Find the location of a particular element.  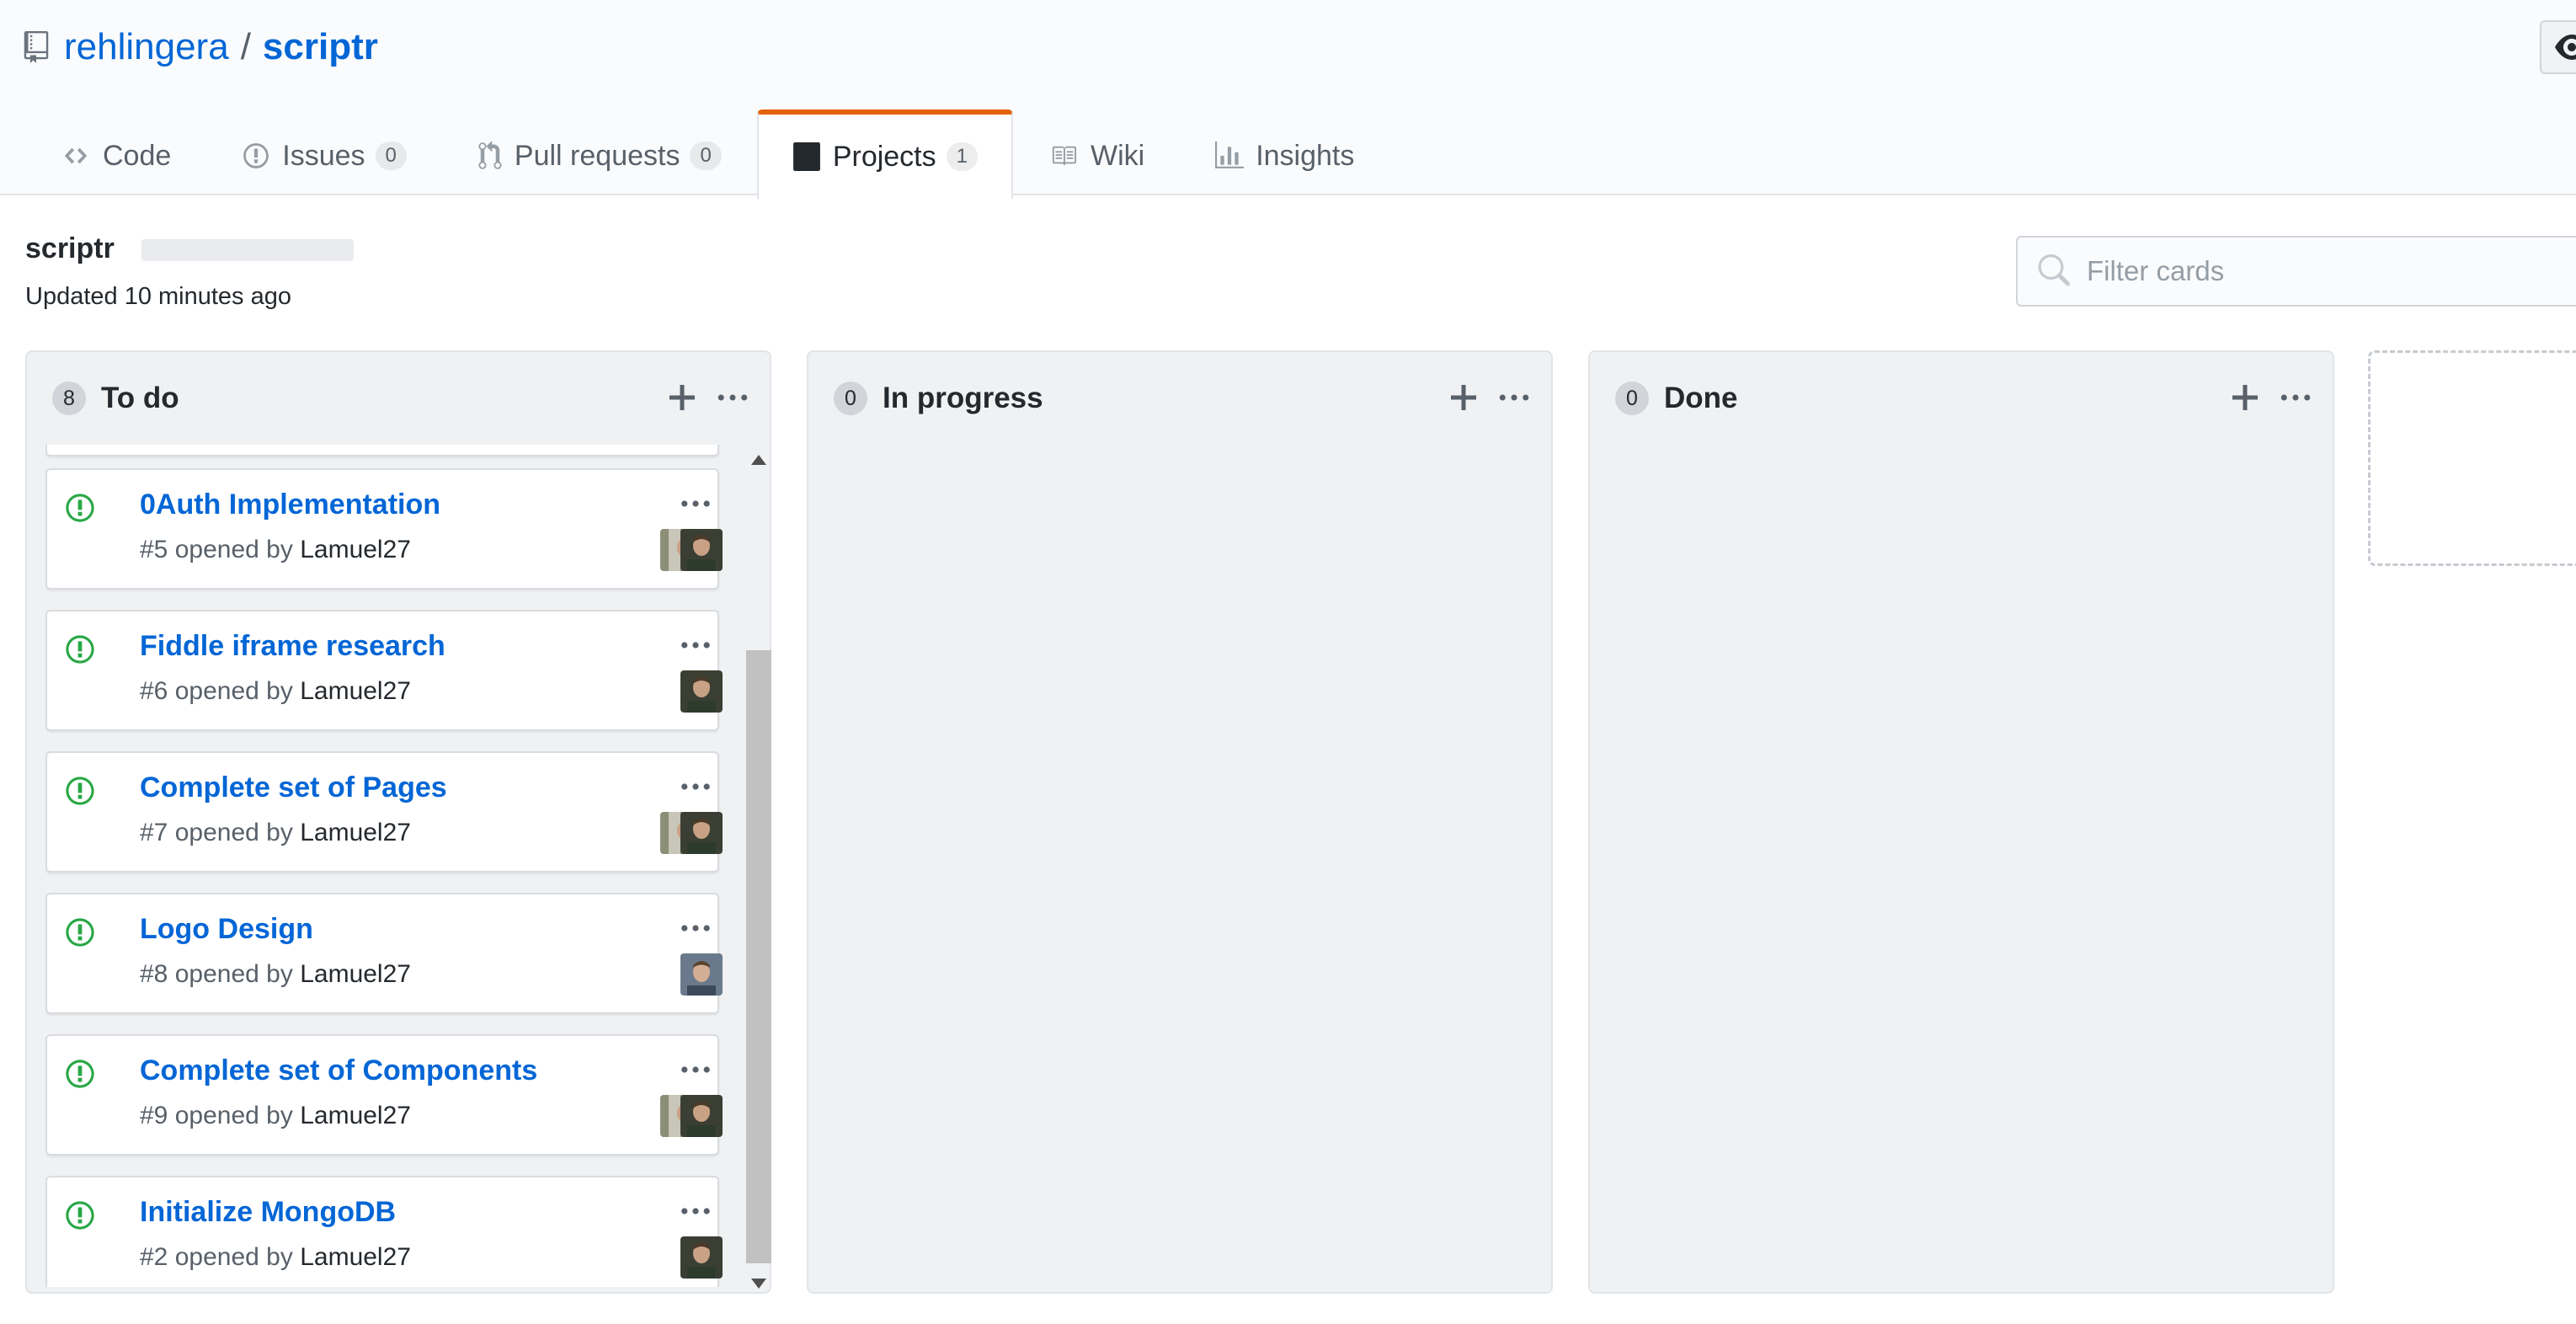

card-title-link: Fiddle iframe research is located at coordinates (292, 646).